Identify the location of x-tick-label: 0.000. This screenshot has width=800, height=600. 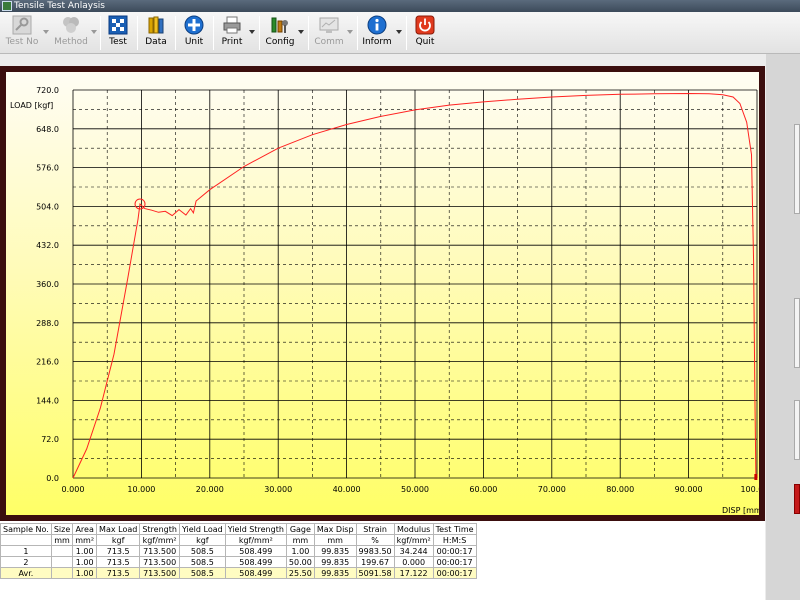
(73, 489).